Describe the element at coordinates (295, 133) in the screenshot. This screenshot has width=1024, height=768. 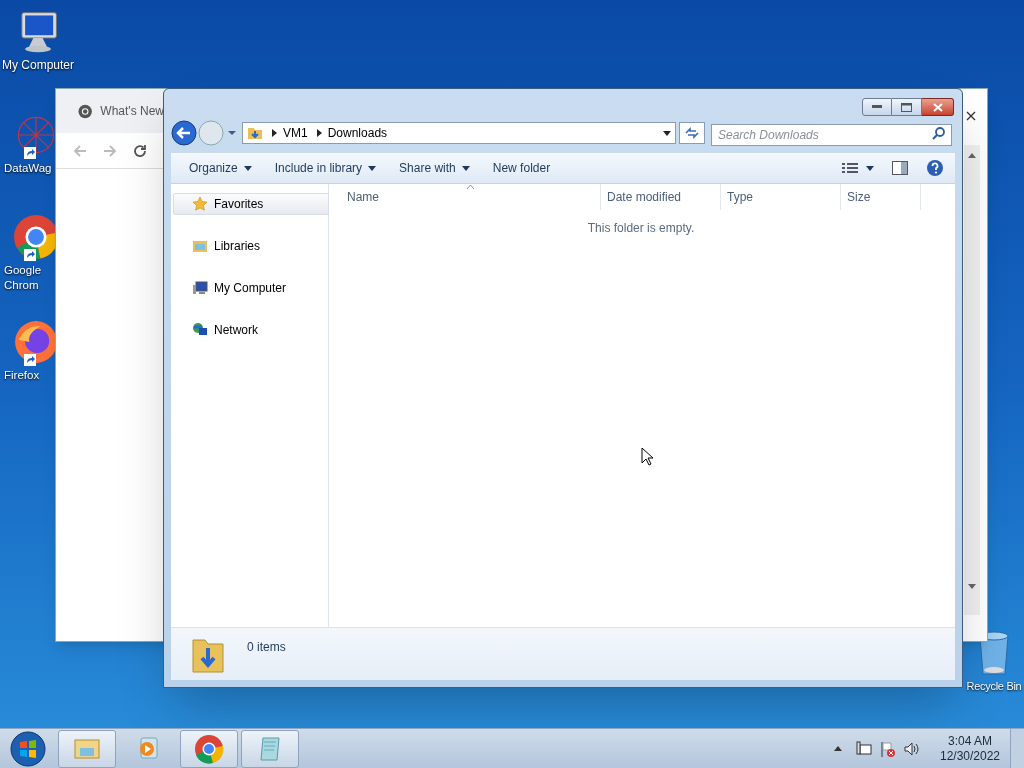
I see `breadcrumb: VM1` at that location.